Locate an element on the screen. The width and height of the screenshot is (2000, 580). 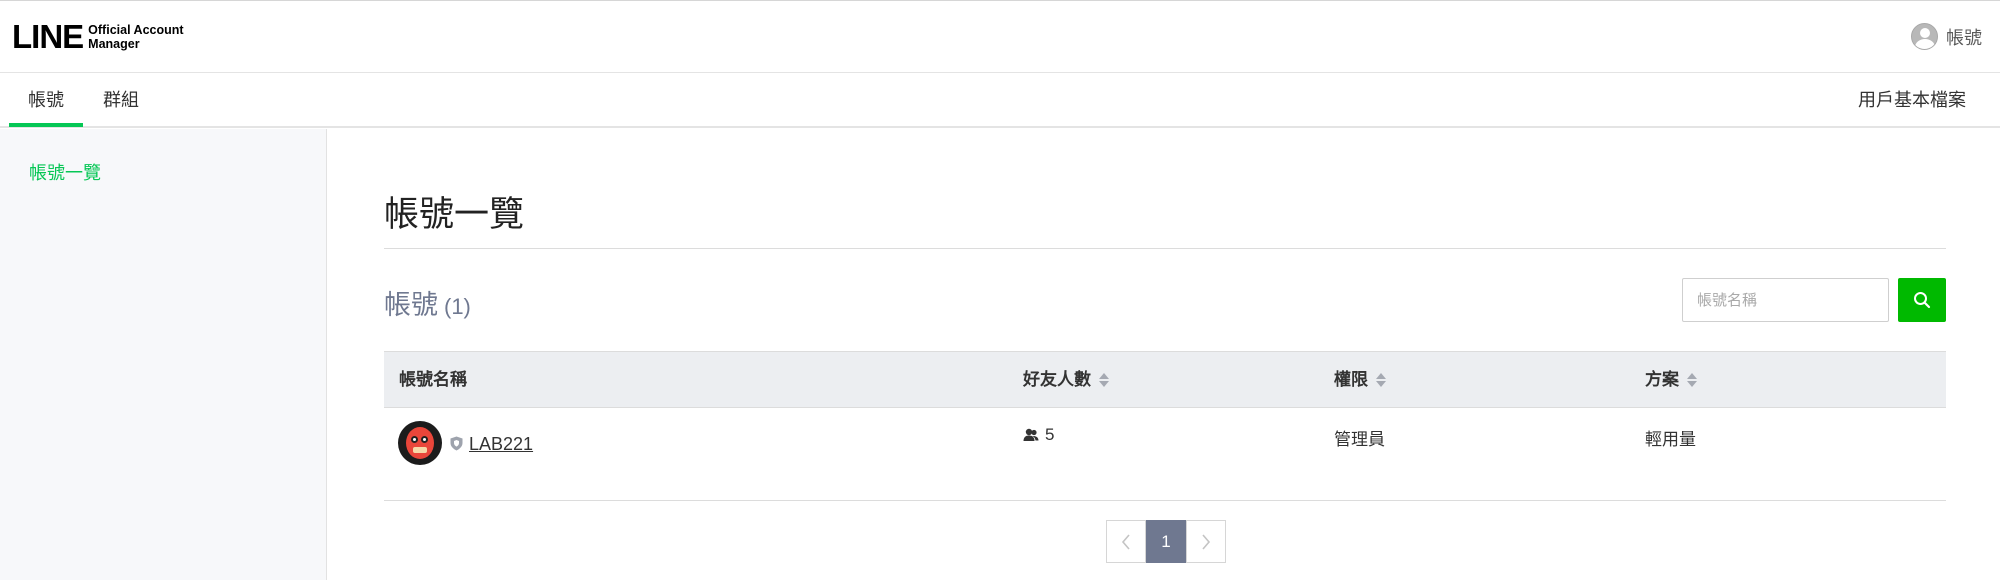
account-avatar is located at coordinates (420, 443).